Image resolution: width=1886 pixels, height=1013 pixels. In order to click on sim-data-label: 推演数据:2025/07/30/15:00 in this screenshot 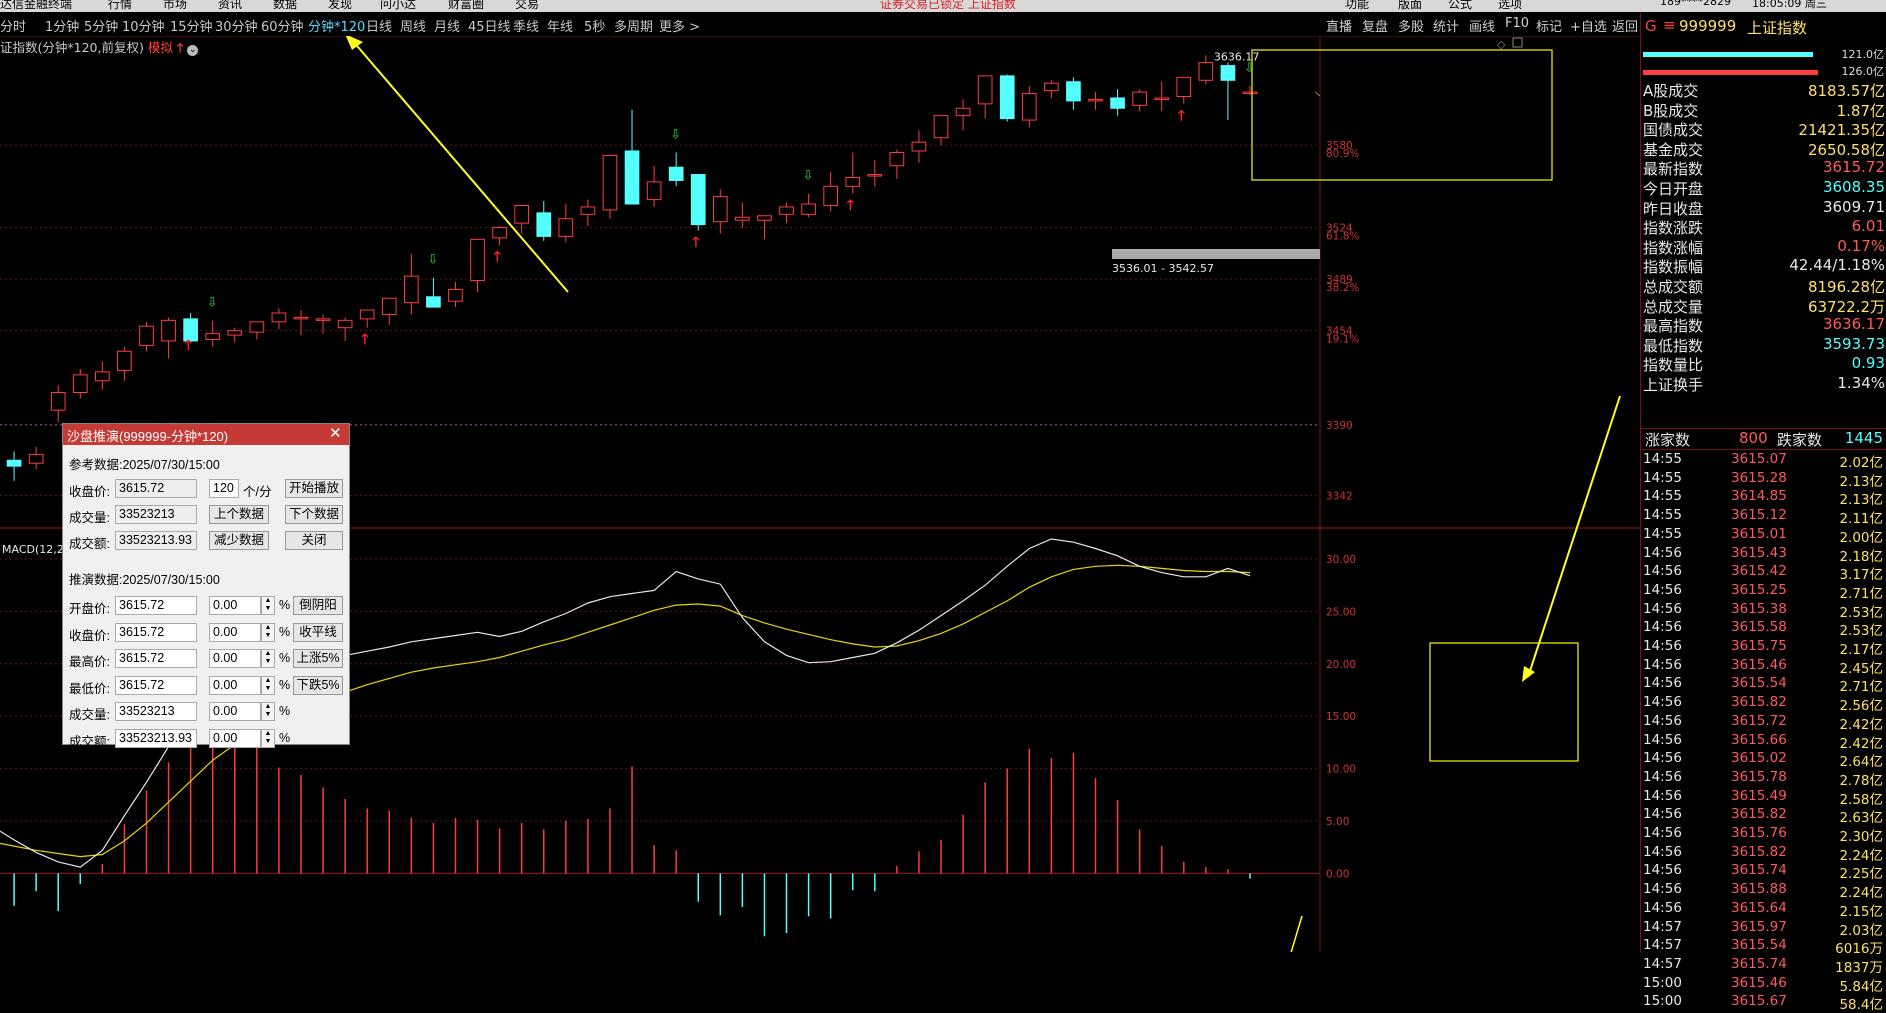, I will do `click(144, 580)`.